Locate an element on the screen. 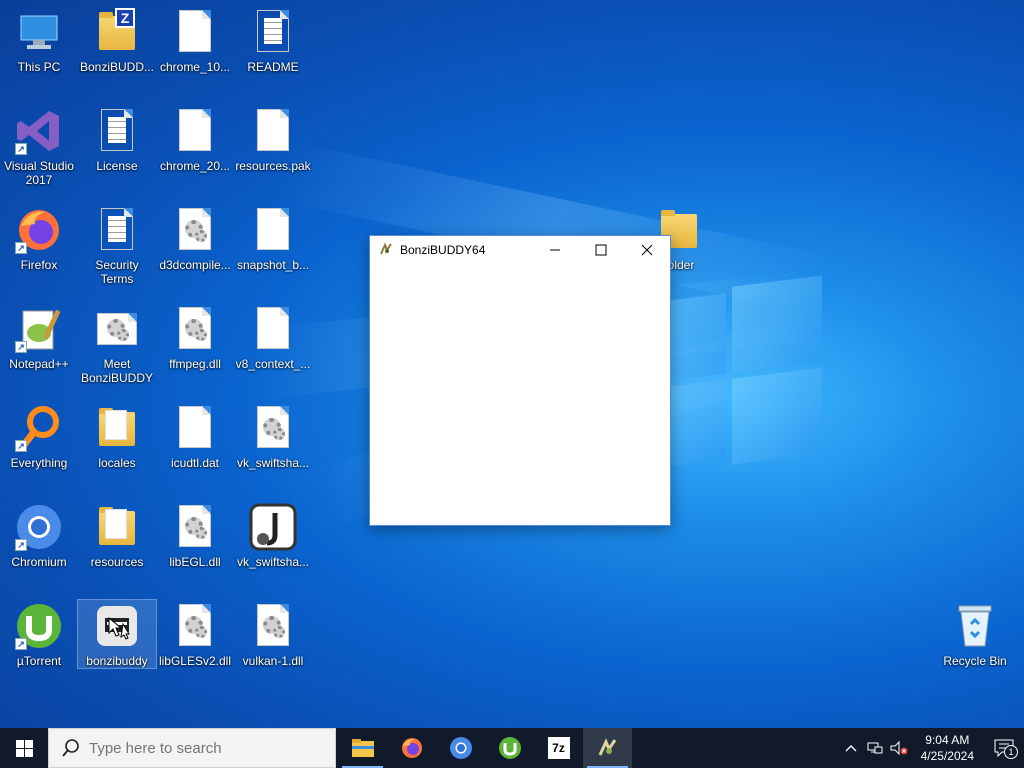 The image size is (1024, 768). chromium-icon is located at coordinates (460, 748).